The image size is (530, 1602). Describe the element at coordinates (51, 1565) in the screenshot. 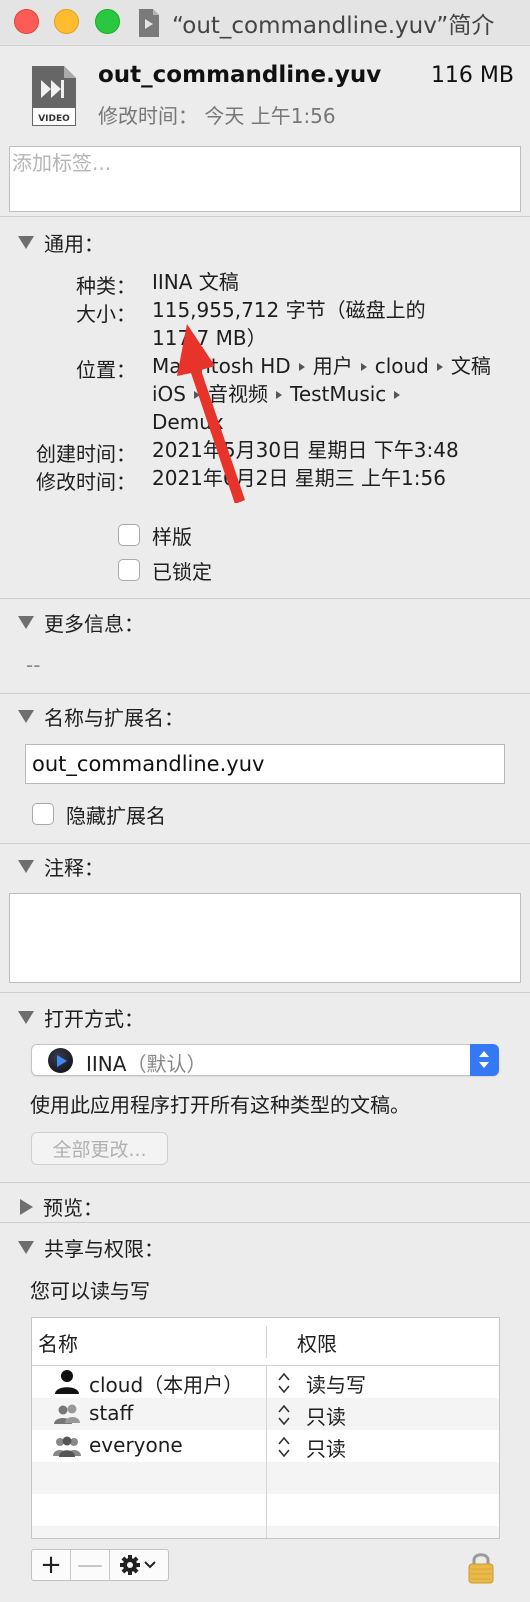

I see `add-user-button: +` at that location.